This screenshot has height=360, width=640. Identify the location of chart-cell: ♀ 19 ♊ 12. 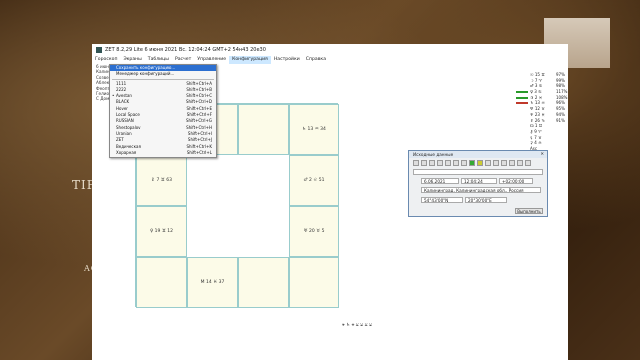
(161, 231).